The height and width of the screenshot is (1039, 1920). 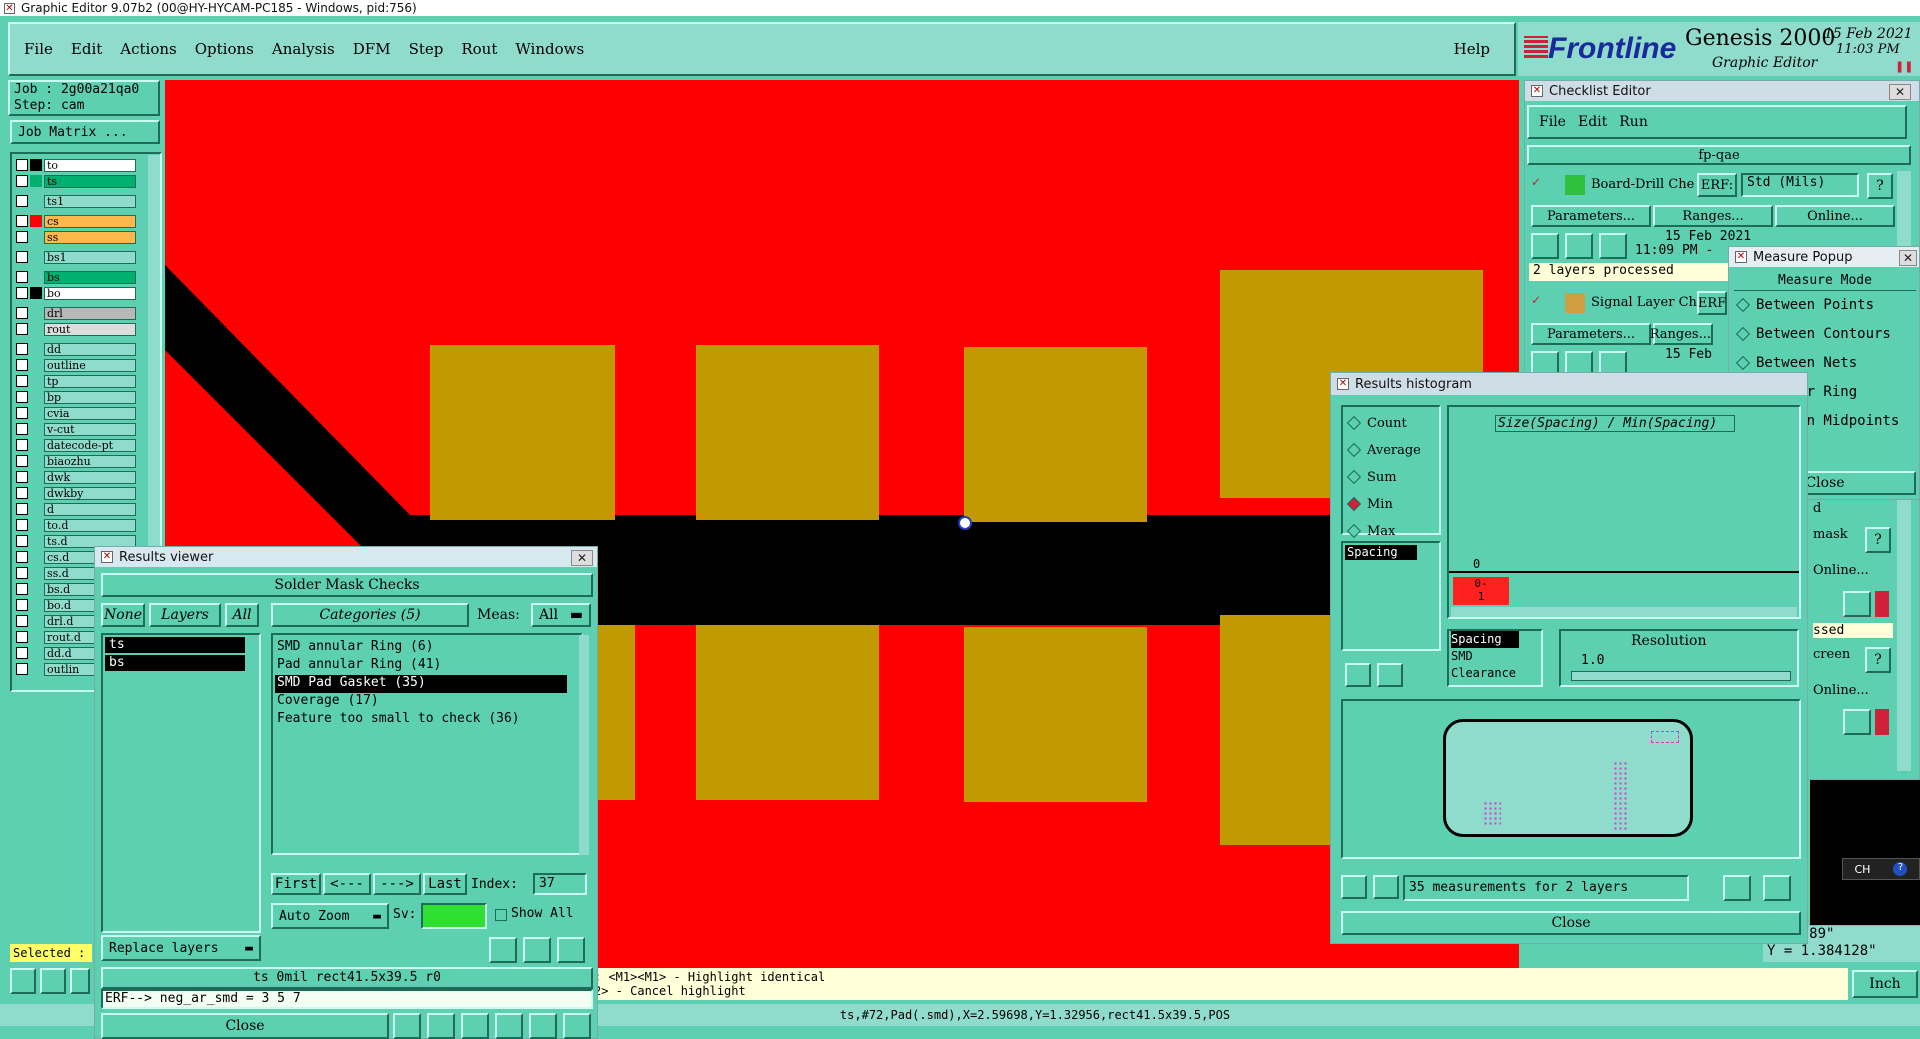 What do you see at coordinates (427, 666) in the screenshot?
I see `list-item: Pad annular Ring (41)` at bounding box center [427, 666].